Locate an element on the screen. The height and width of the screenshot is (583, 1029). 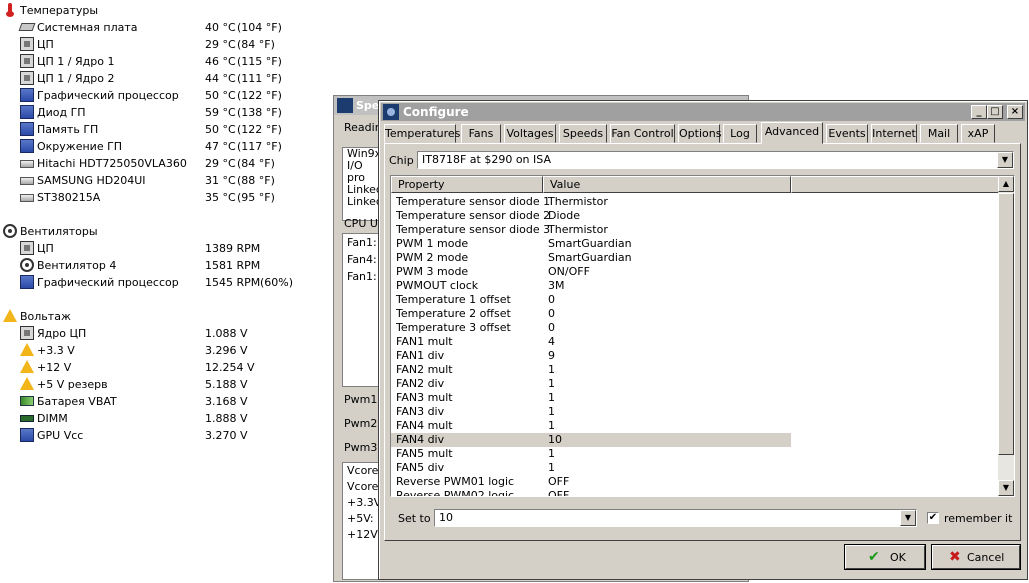
table-row: FAN4 mult 1 is located at coordinates (591, 426).